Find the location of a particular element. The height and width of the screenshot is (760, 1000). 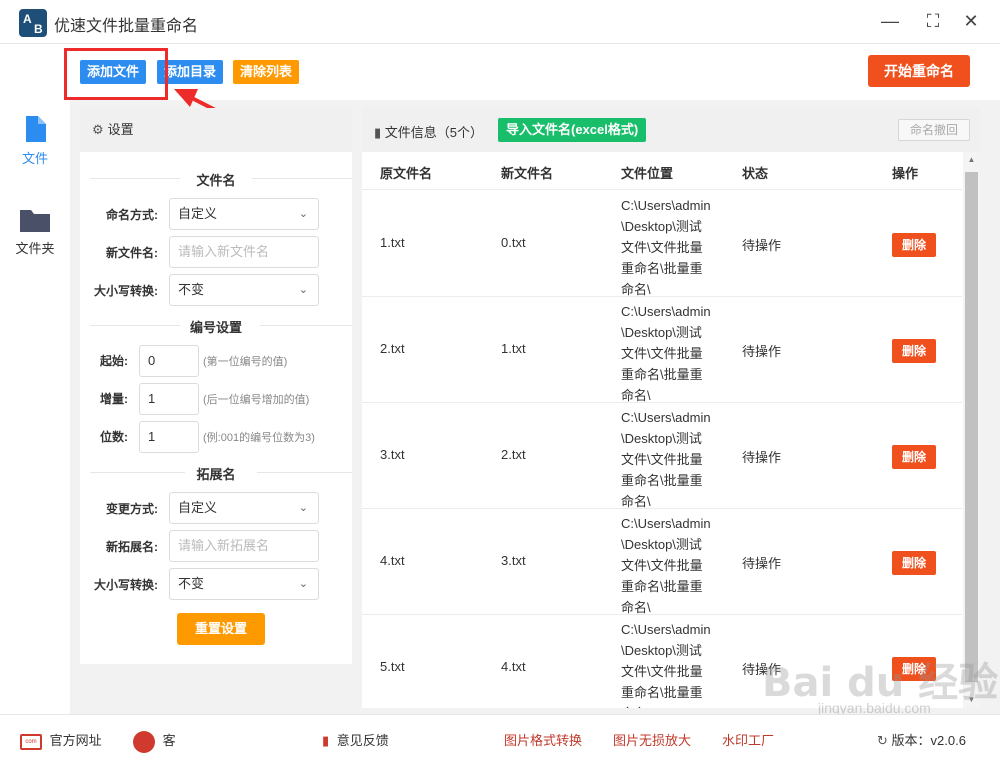

case-value: 不变 is located at coordinates (191, 289).